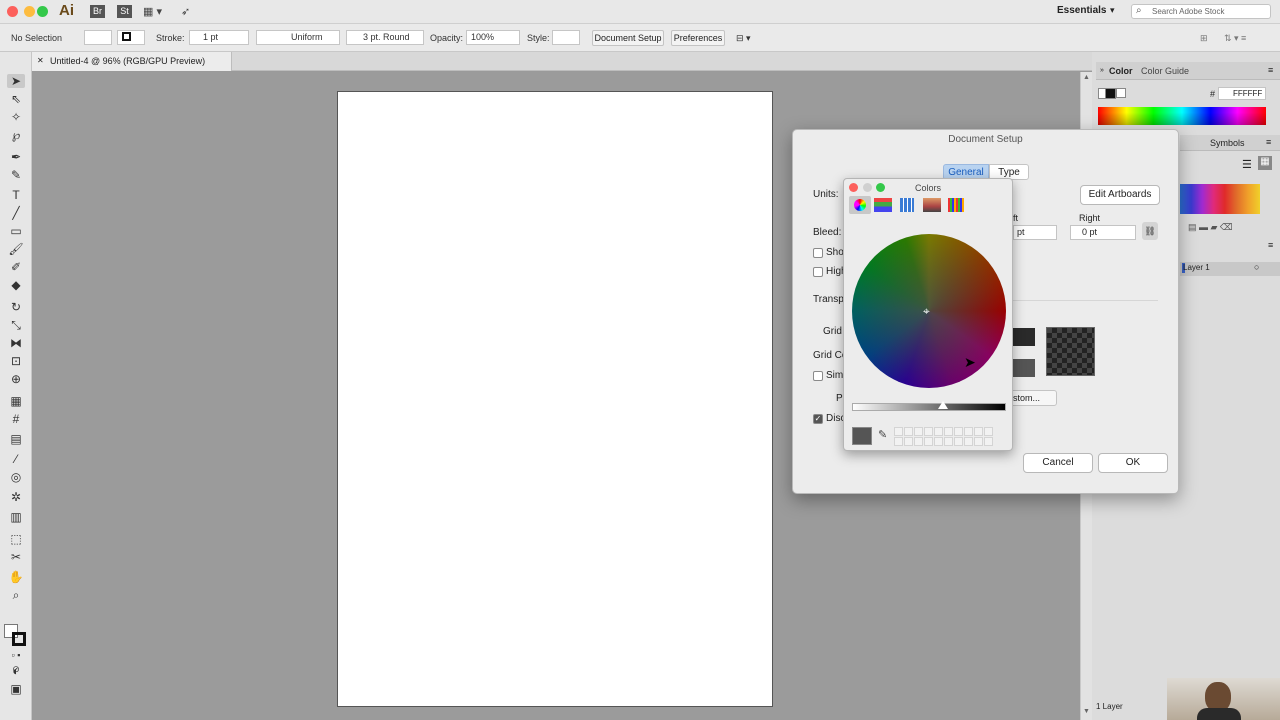  What do you see at coordinates (16, 231) in the screenshot?
I see `rectangle-tool-icon: ▭` at bounding box center [16, 231].